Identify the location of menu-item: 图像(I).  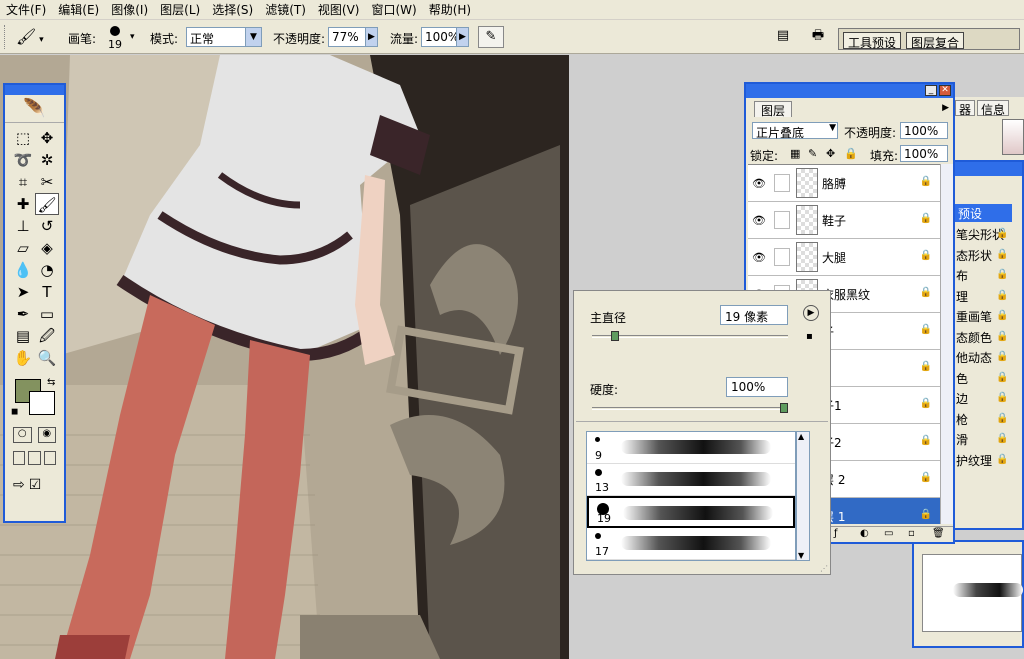
(129, 9).